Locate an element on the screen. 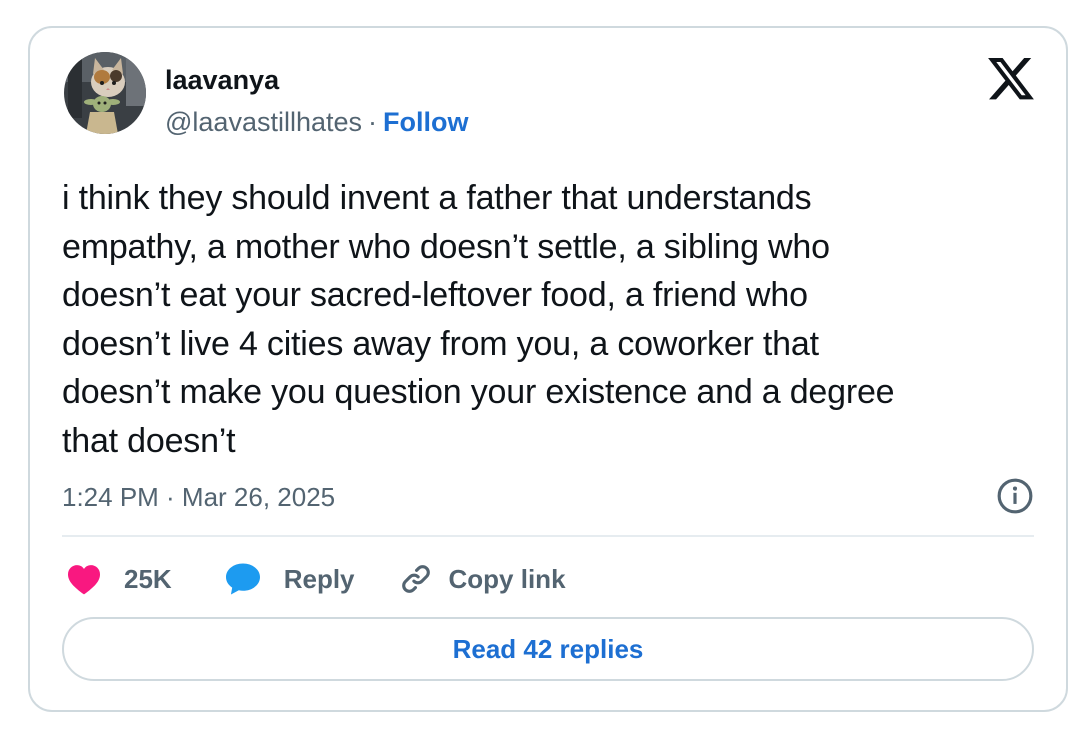 This screenshot has height=732, width=1092. read-replies-button: Read 42 replies is located at coordinates (548, 649).